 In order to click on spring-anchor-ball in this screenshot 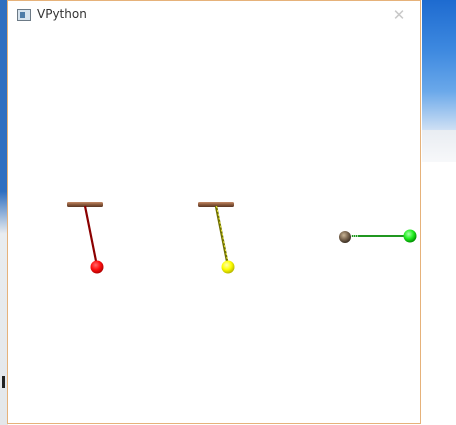, I will do `click(345, 237)`.